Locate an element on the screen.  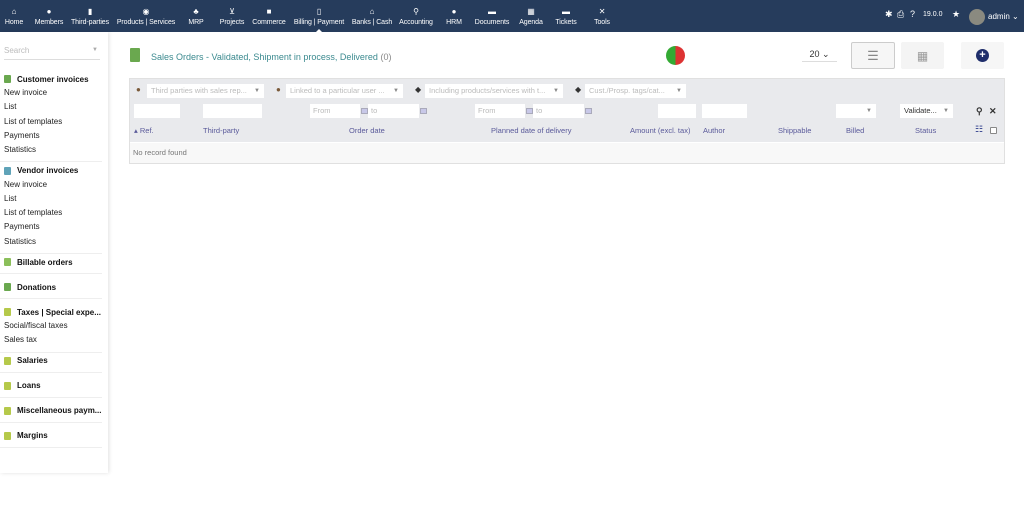
column-billed: Billed is located at coordinates (855, 130).